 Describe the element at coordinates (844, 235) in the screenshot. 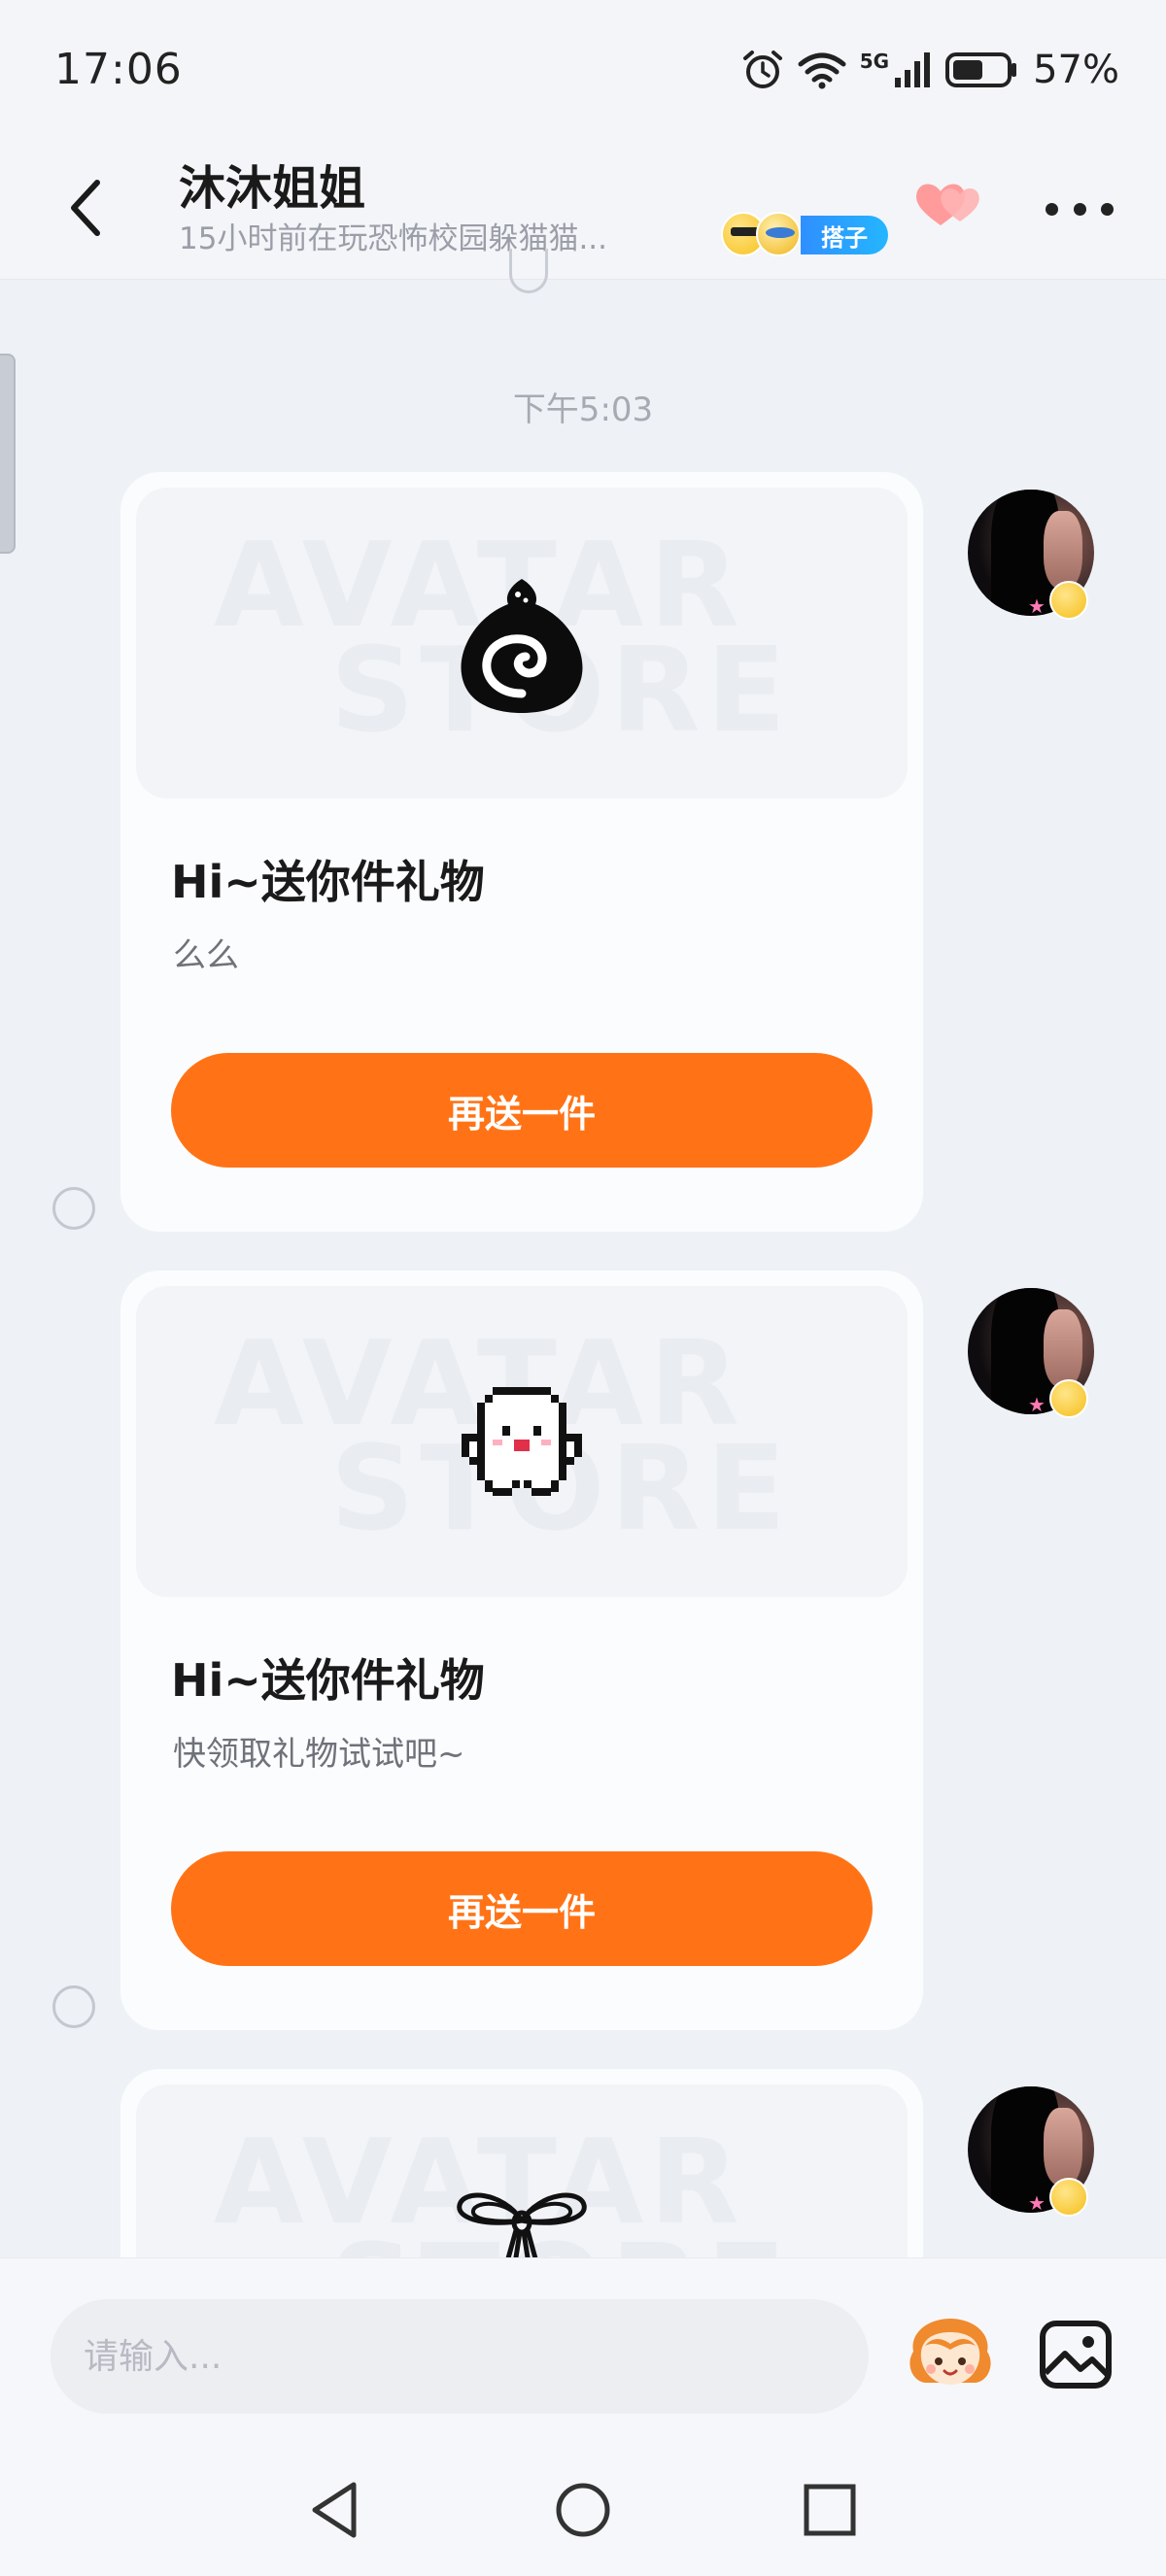

I see `partner-tag-badge: 搭子` at that location.